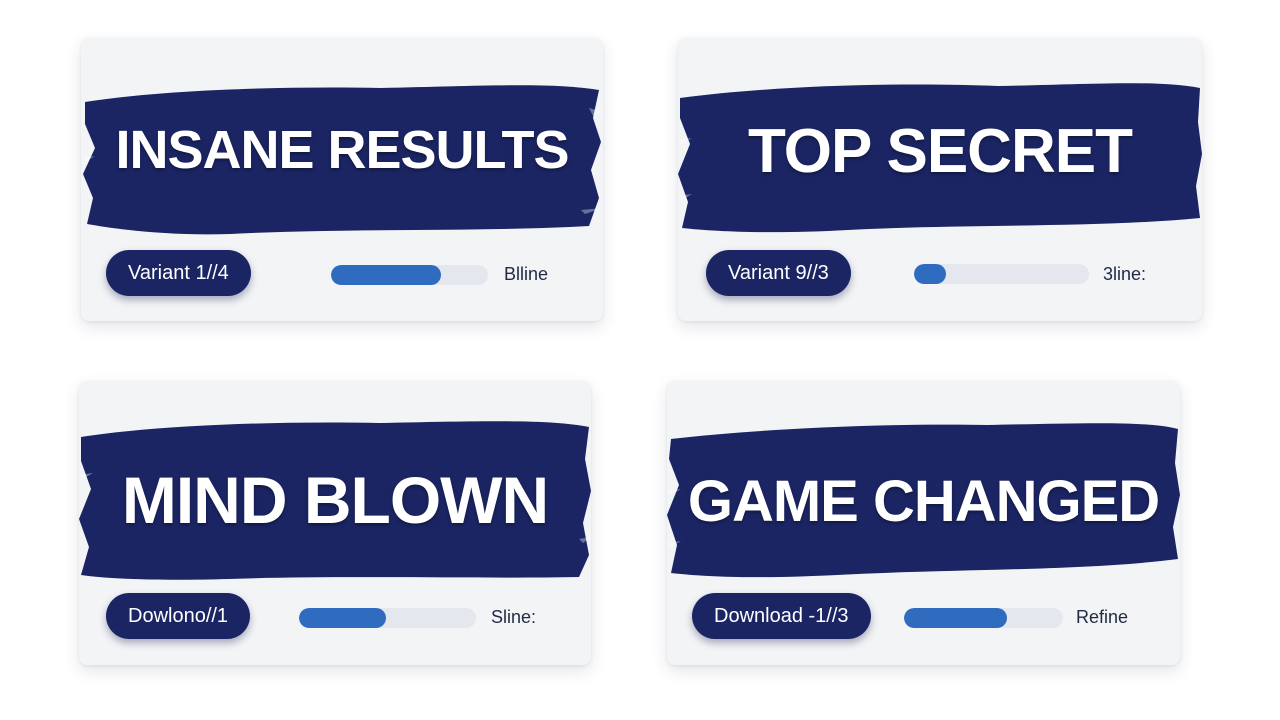  What do you see at coordinates (514, 617) in the screenshot?
I see `status-label: Sline:` at bounding box center [514, 617].